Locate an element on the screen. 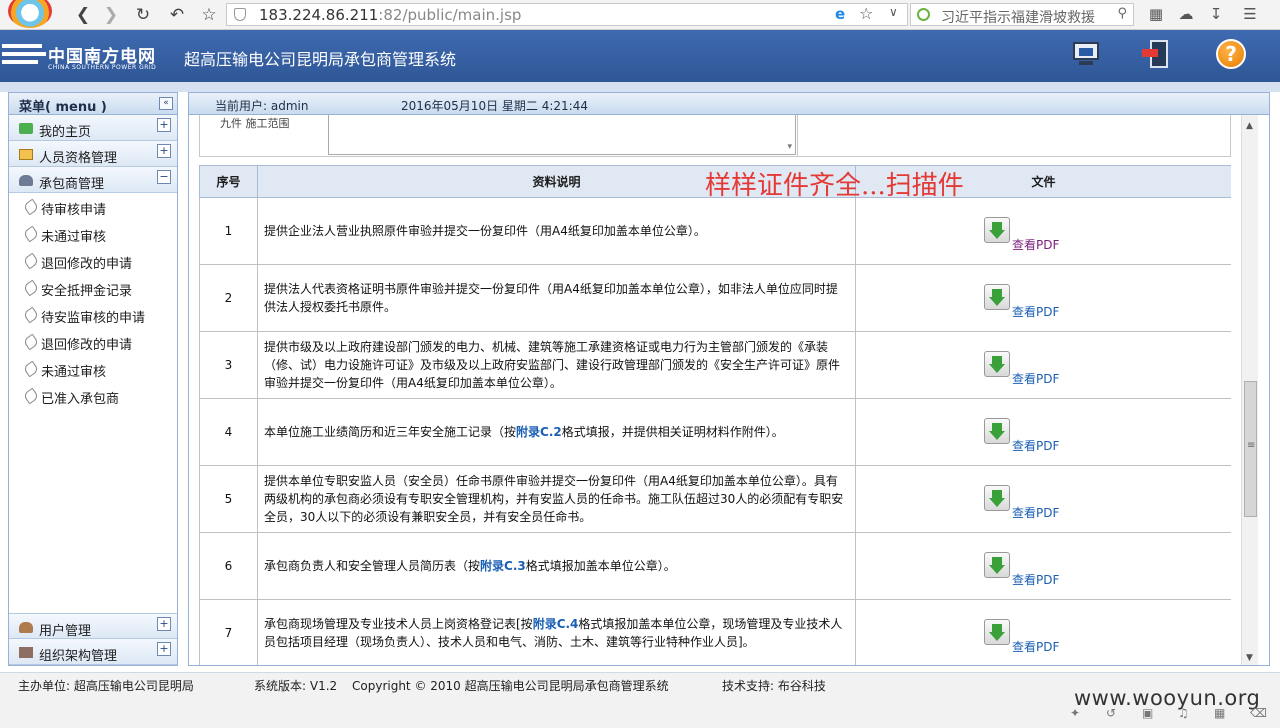 This screenshot has height=728, width=1280. collapse-sidebar-button: « is located at coordinates (166, 103).